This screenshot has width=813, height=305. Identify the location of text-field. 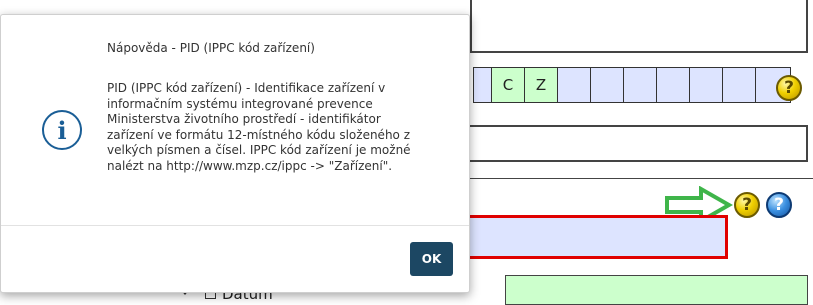
(637, 143).